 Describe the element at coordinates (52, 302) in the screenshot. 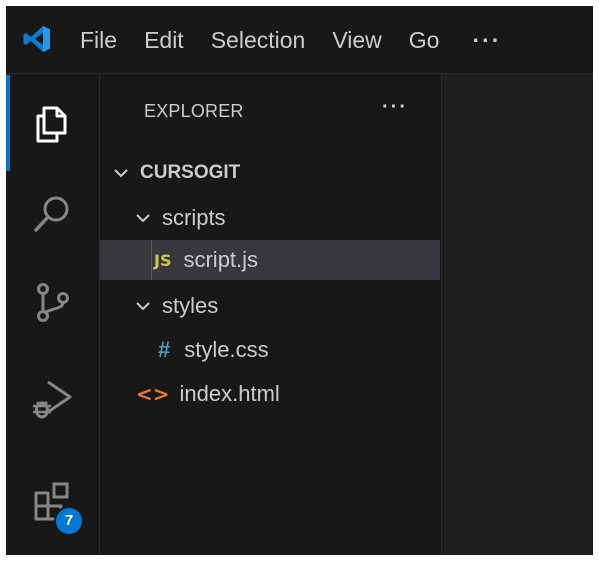

I see `source-control-icon` at that location.